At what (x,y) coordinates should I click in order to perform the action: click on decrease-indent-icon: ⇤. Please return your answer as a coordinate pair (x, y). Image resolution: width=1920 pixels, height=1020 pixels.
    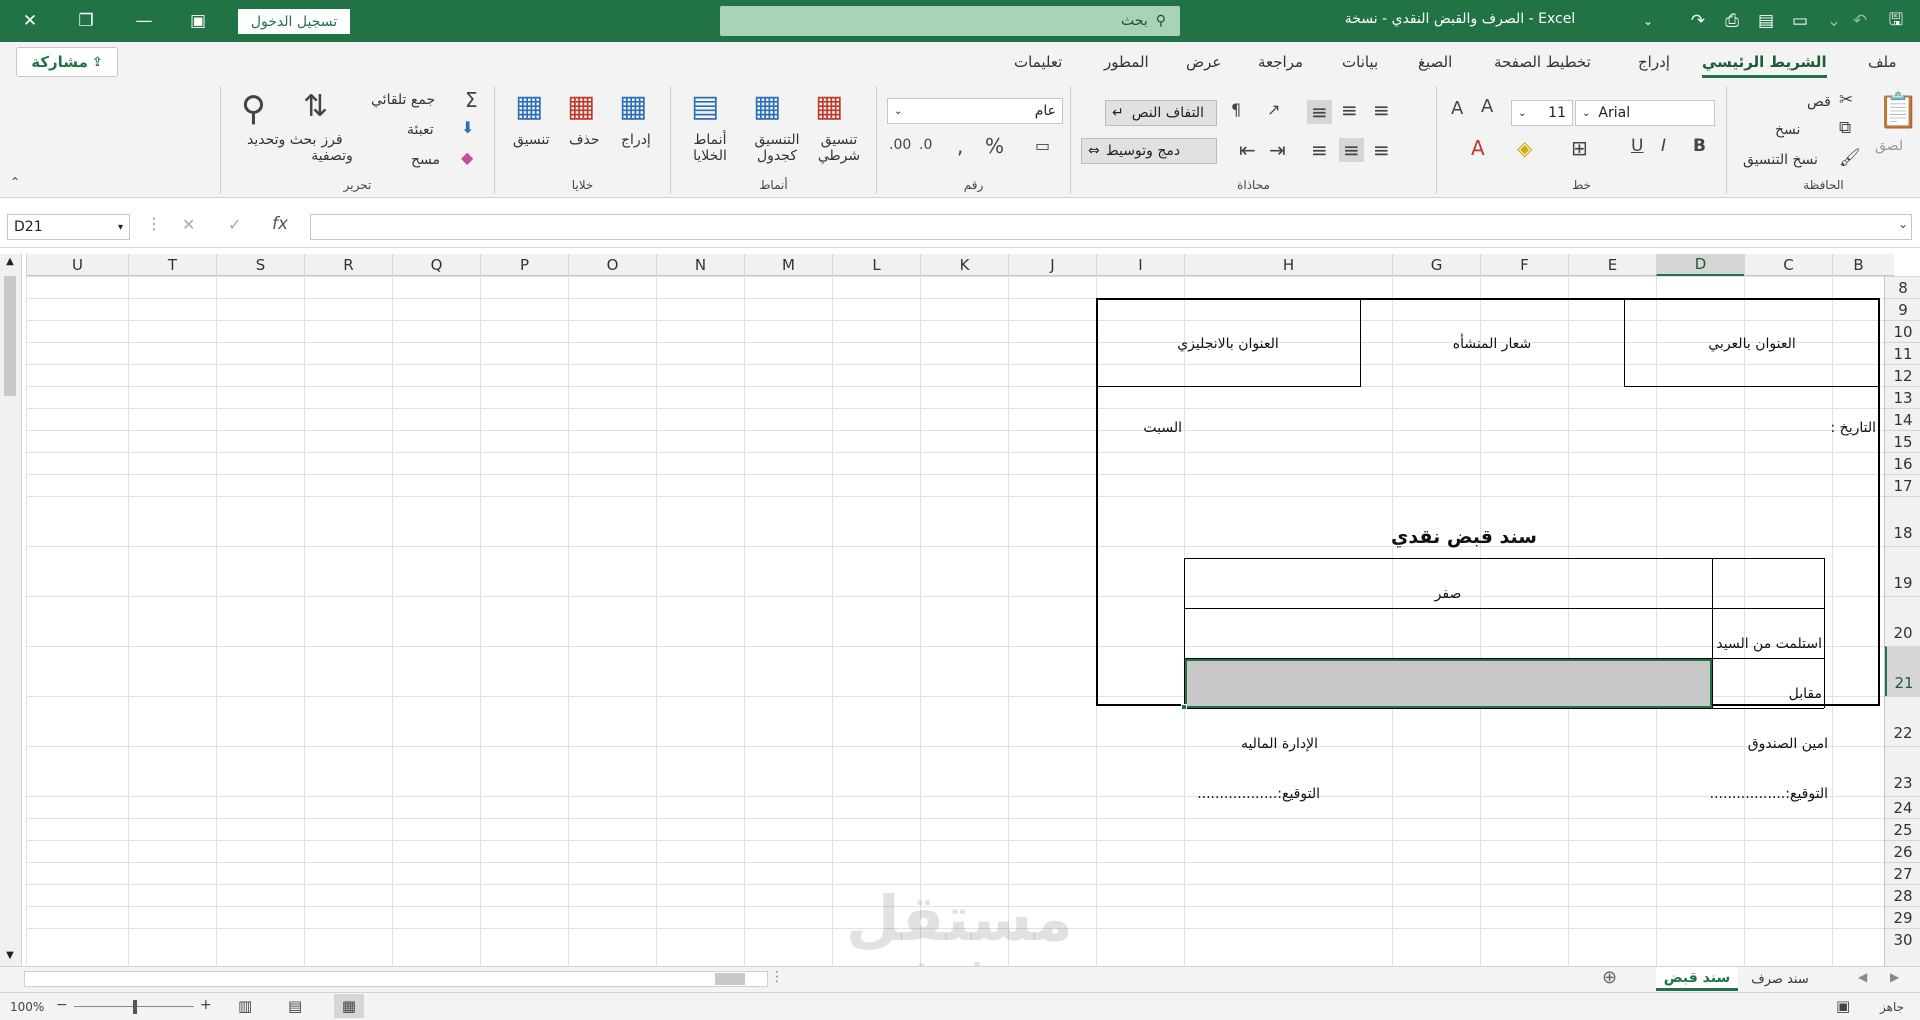
    Looking at the image, I should click on (1247, 150).